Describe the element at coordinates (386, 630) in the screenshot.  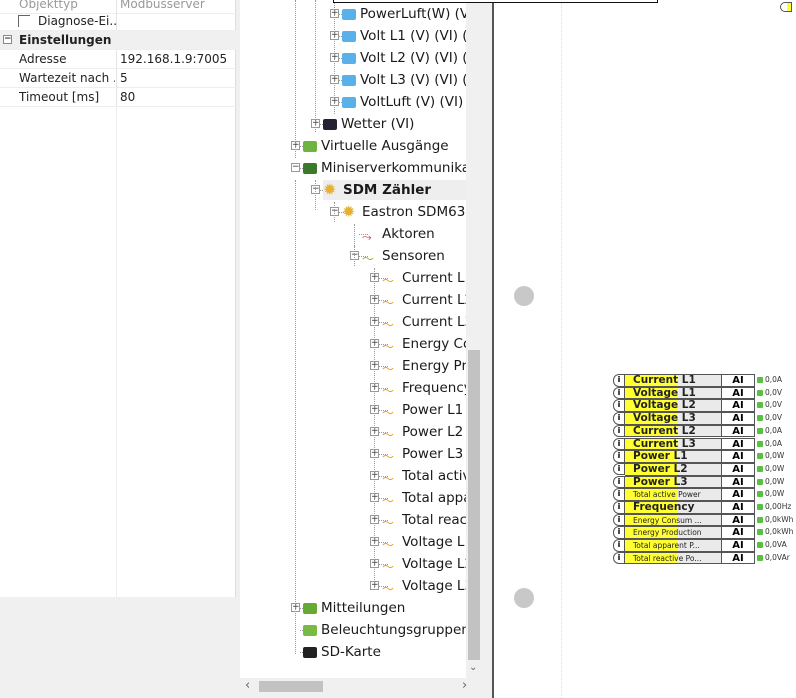
I see `tree-item: Beleuchtungsgruppen` at that location.